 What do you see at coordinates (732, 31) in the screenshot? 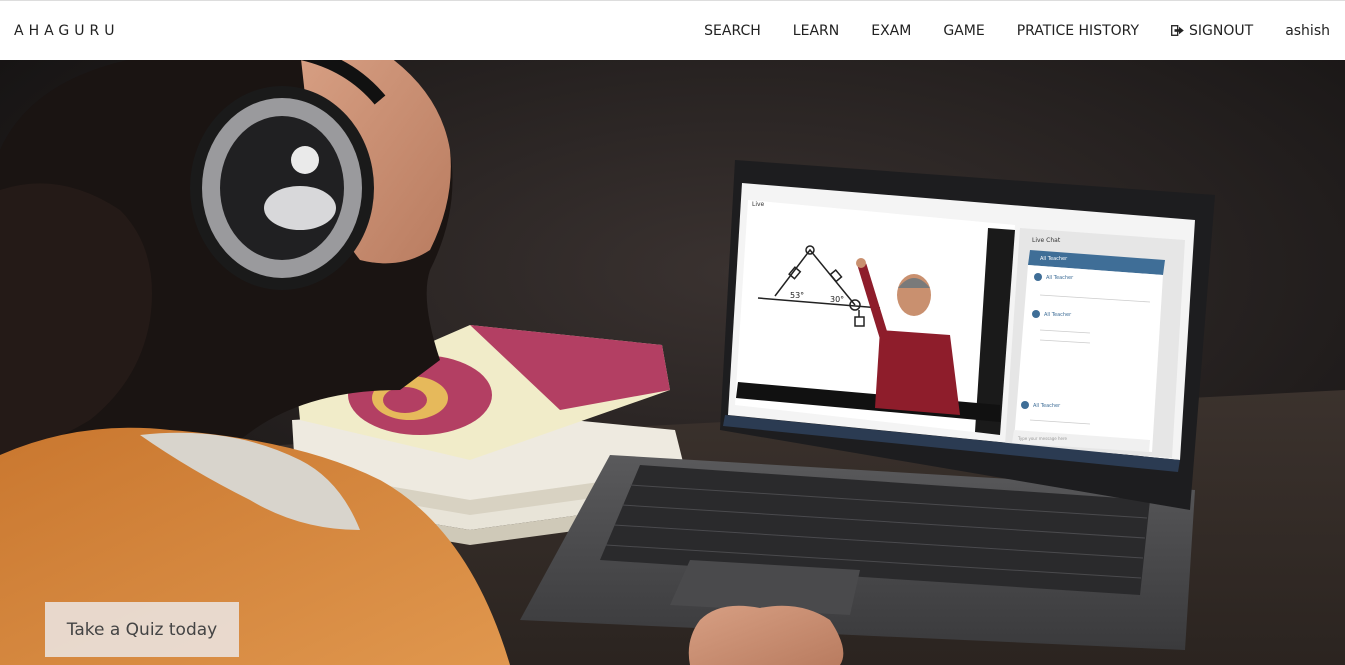
I see `nav-search-link: SEARCH` at bounding box center [732, 31].